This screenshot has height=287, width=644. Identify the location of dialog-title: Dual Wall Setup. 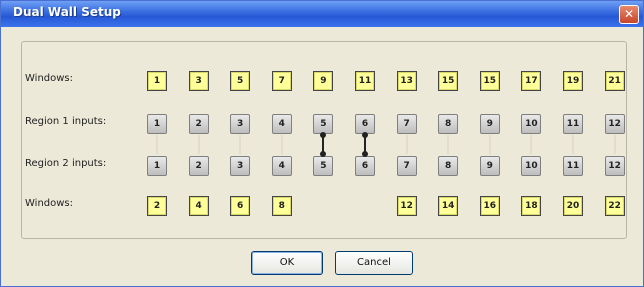
(67, 12).